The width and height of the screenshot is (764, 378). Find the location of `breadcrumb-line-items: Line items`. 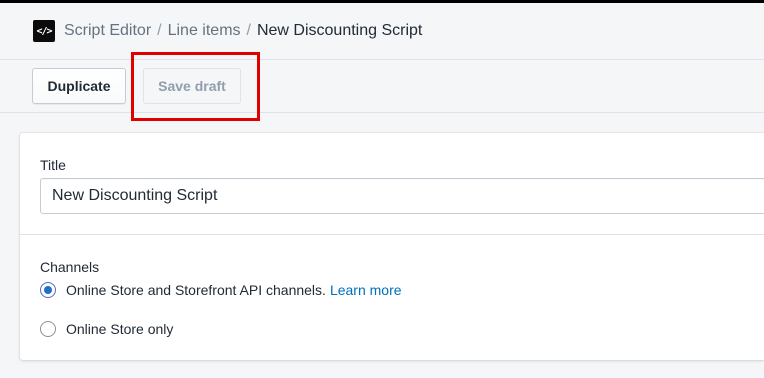

breadcrumb-line-items: Line items is located at coordinates (204, 31).